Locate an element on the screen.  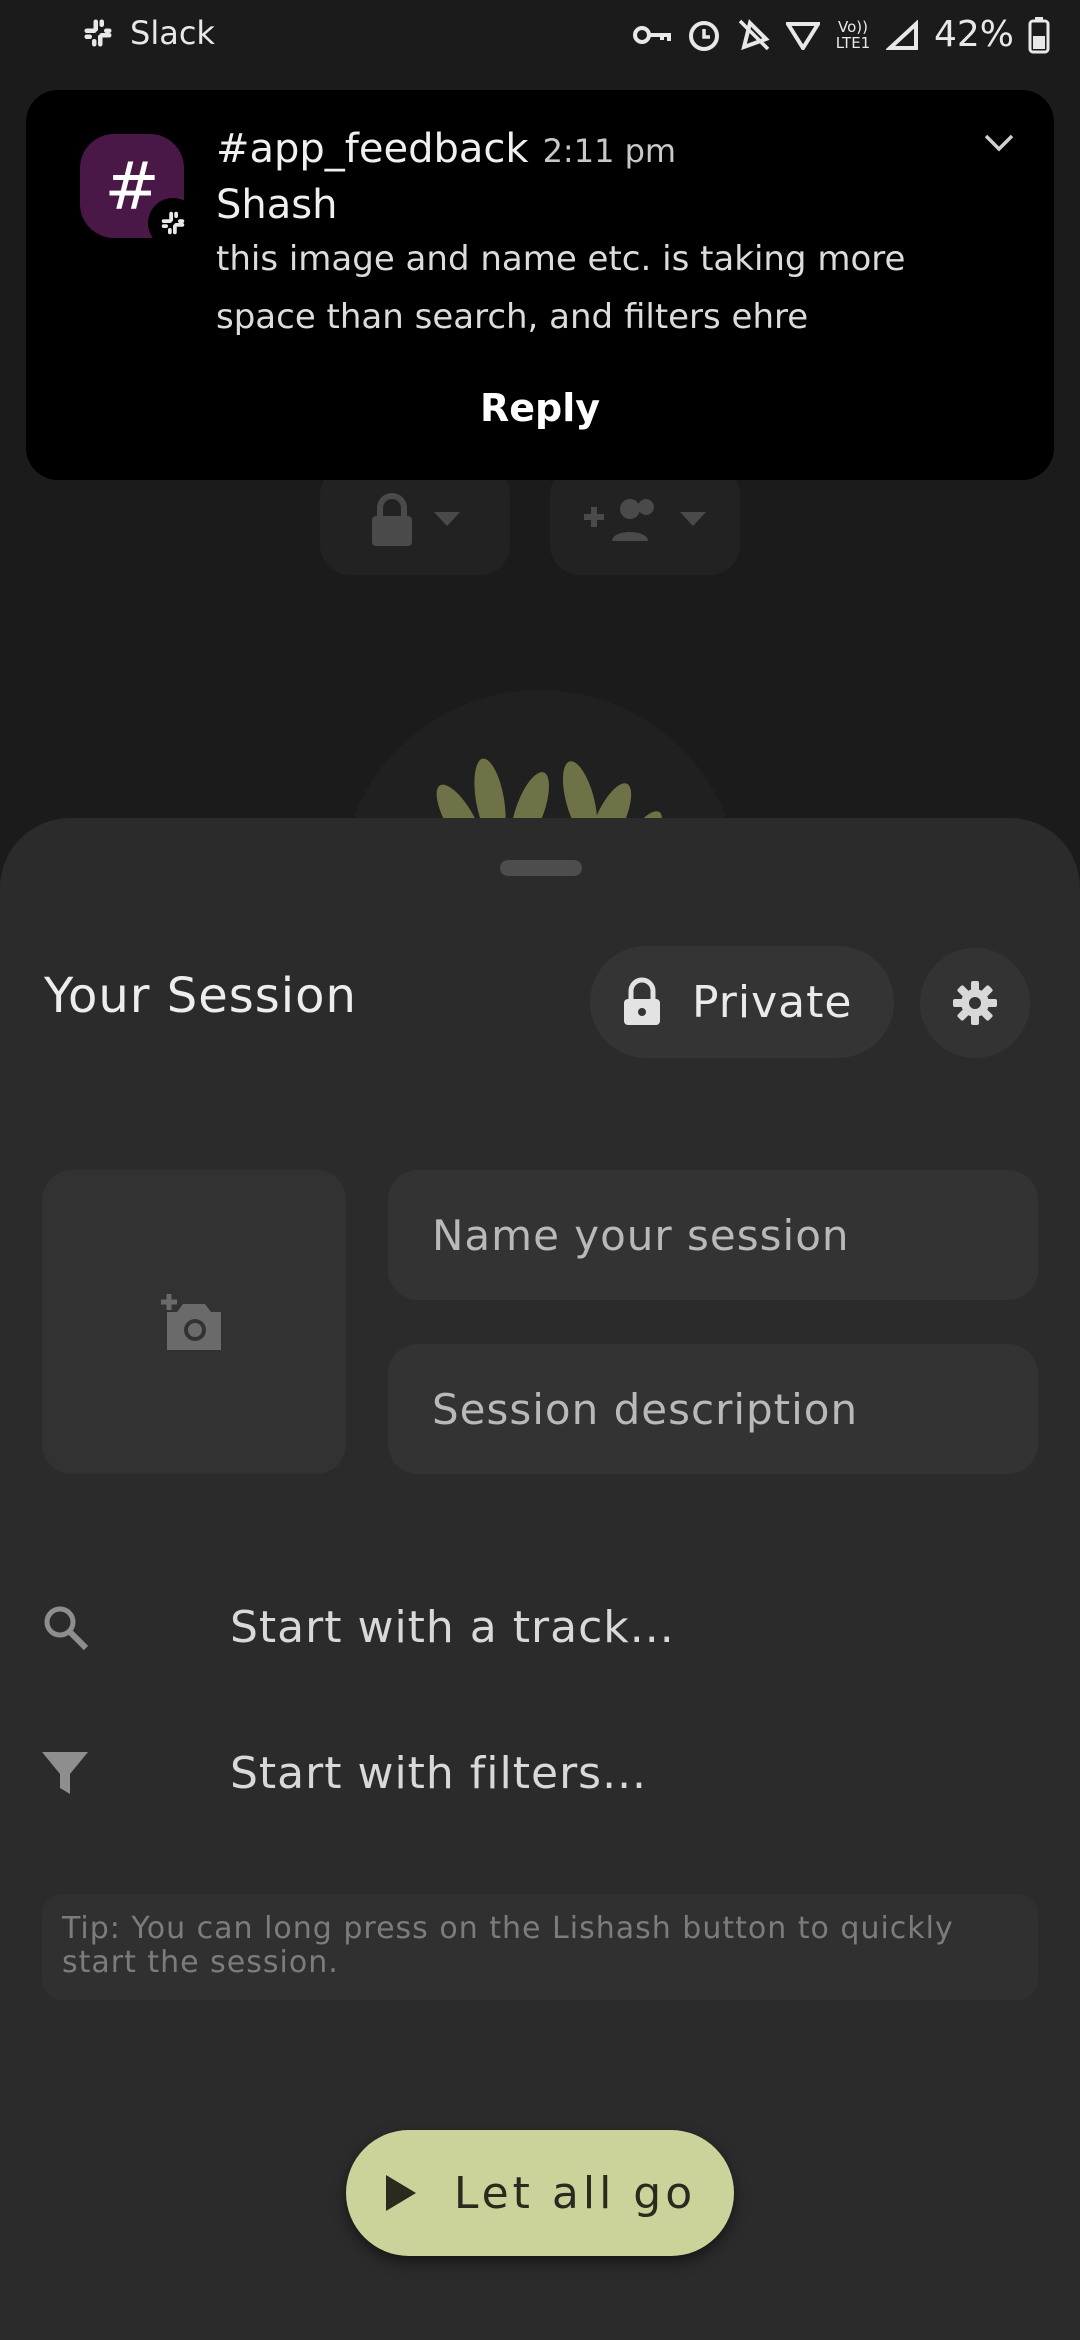
reply-button: Reply is located at coordinates (540, 408).